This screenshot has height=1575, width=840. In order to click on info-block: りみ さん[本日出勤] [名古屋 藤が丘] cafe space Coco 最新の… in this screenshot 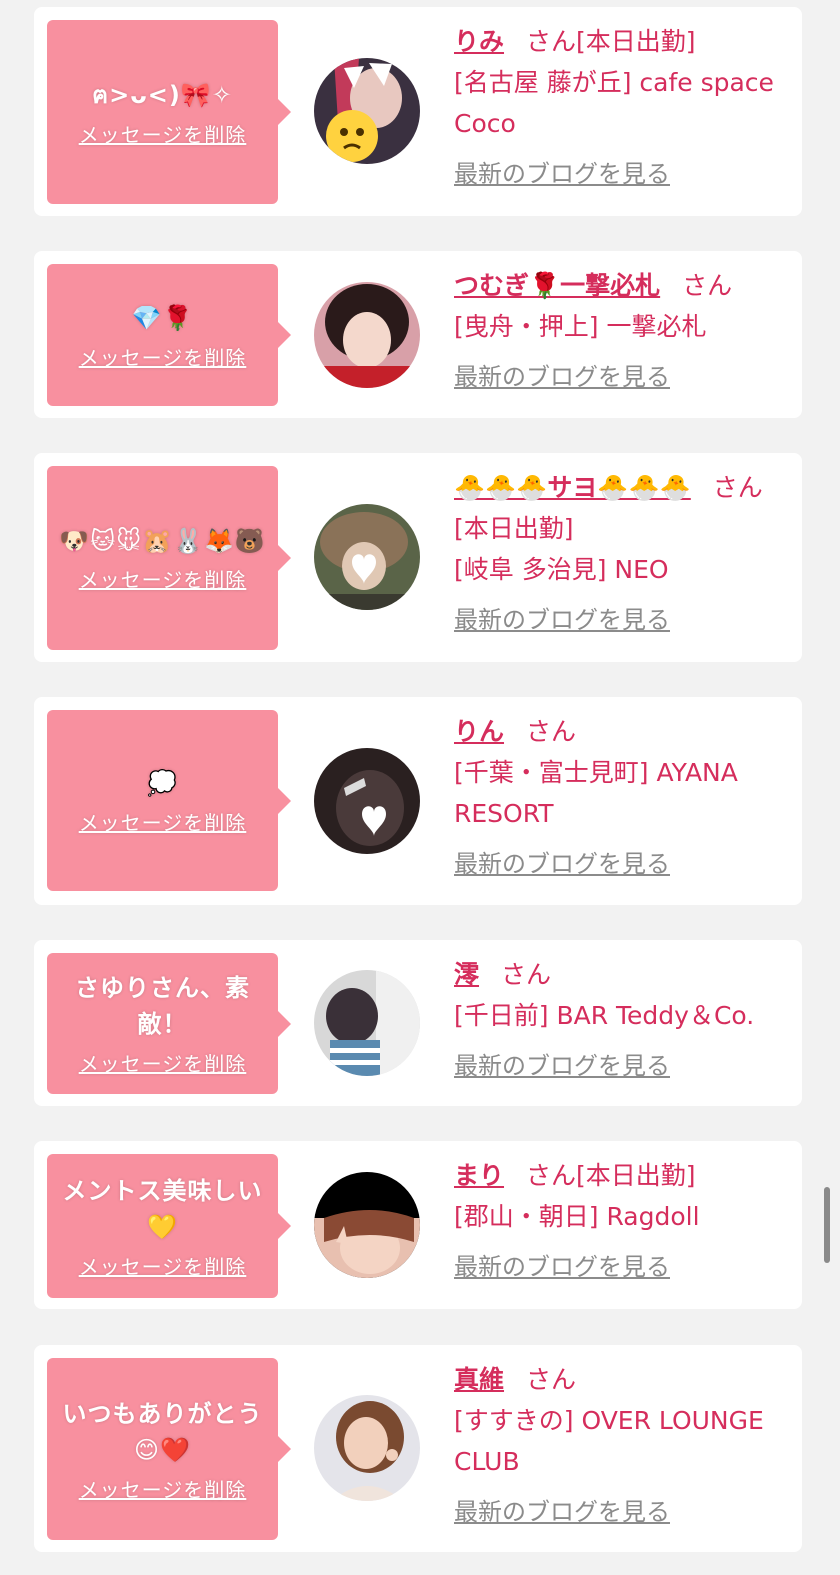, I will do `click(623, 108)`.